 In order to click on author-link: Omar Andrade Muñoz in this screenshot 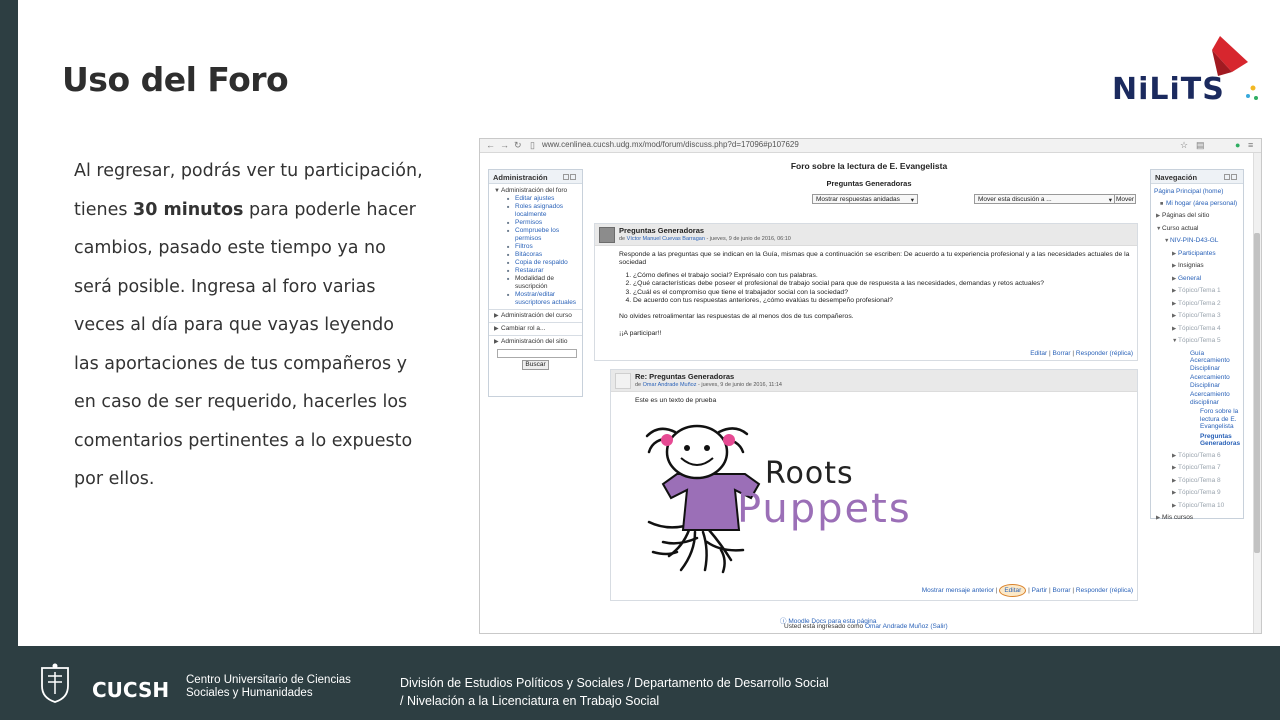, I will do `click(670, 385)`.